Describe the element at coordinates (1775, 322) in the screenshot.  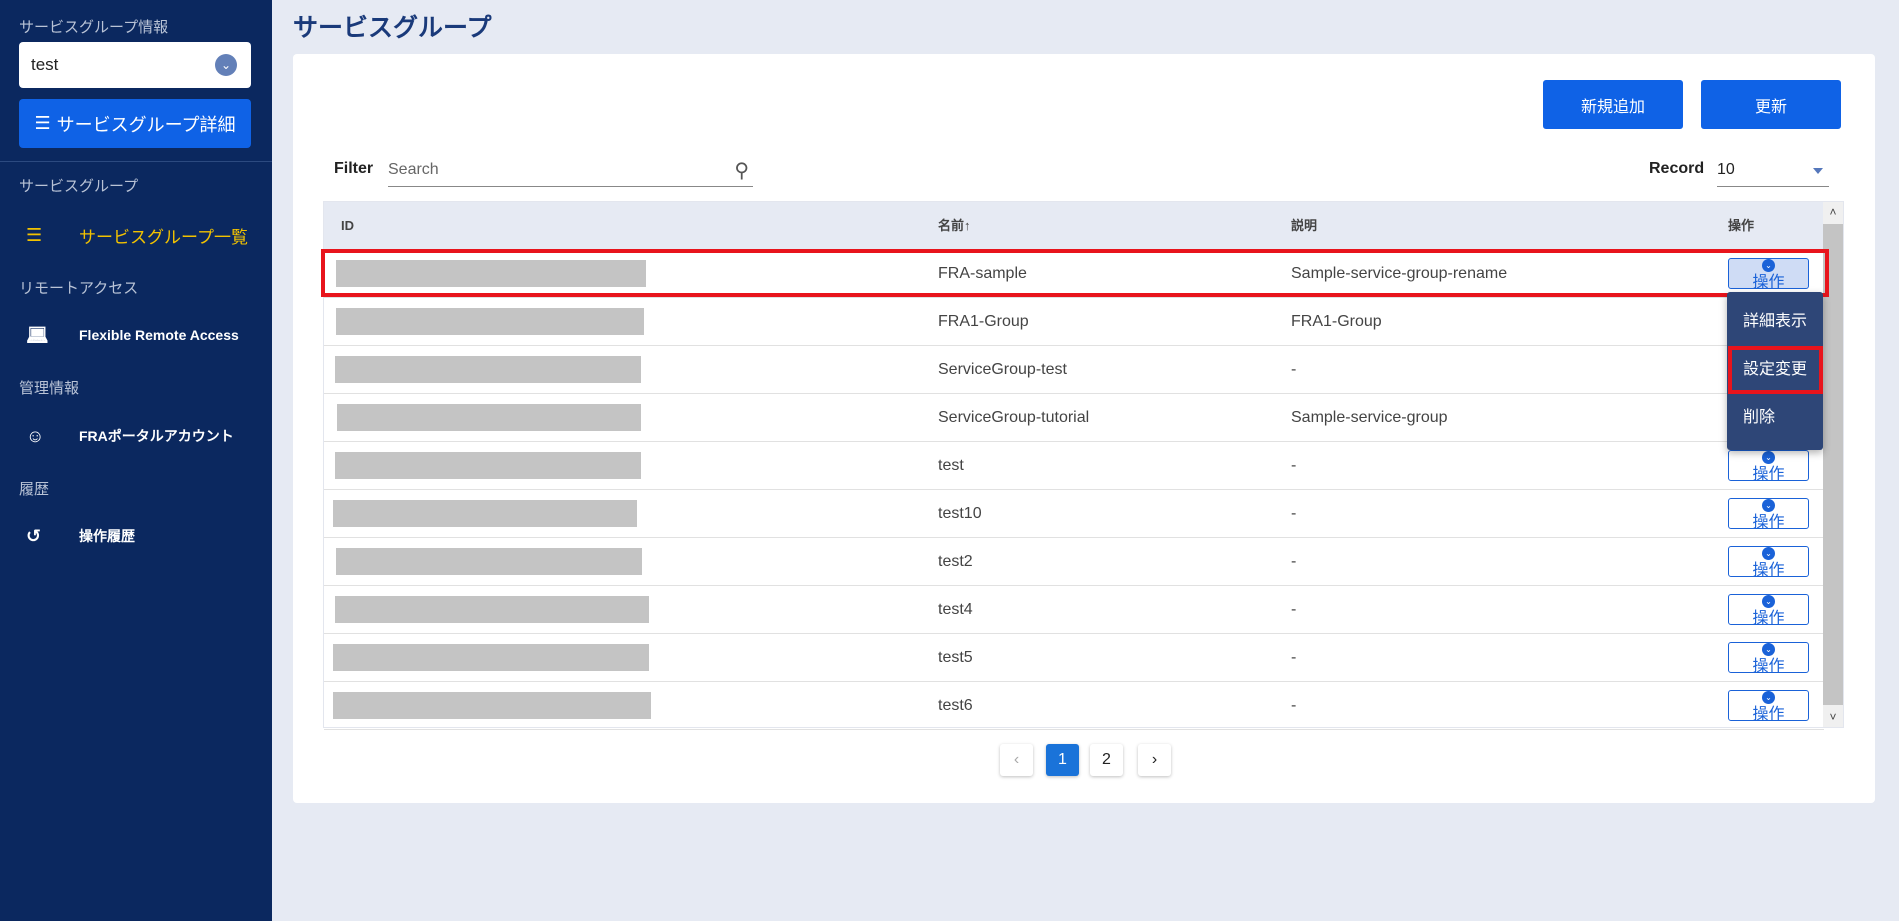
I see `menu-item-details: 詳細表示` at that location.